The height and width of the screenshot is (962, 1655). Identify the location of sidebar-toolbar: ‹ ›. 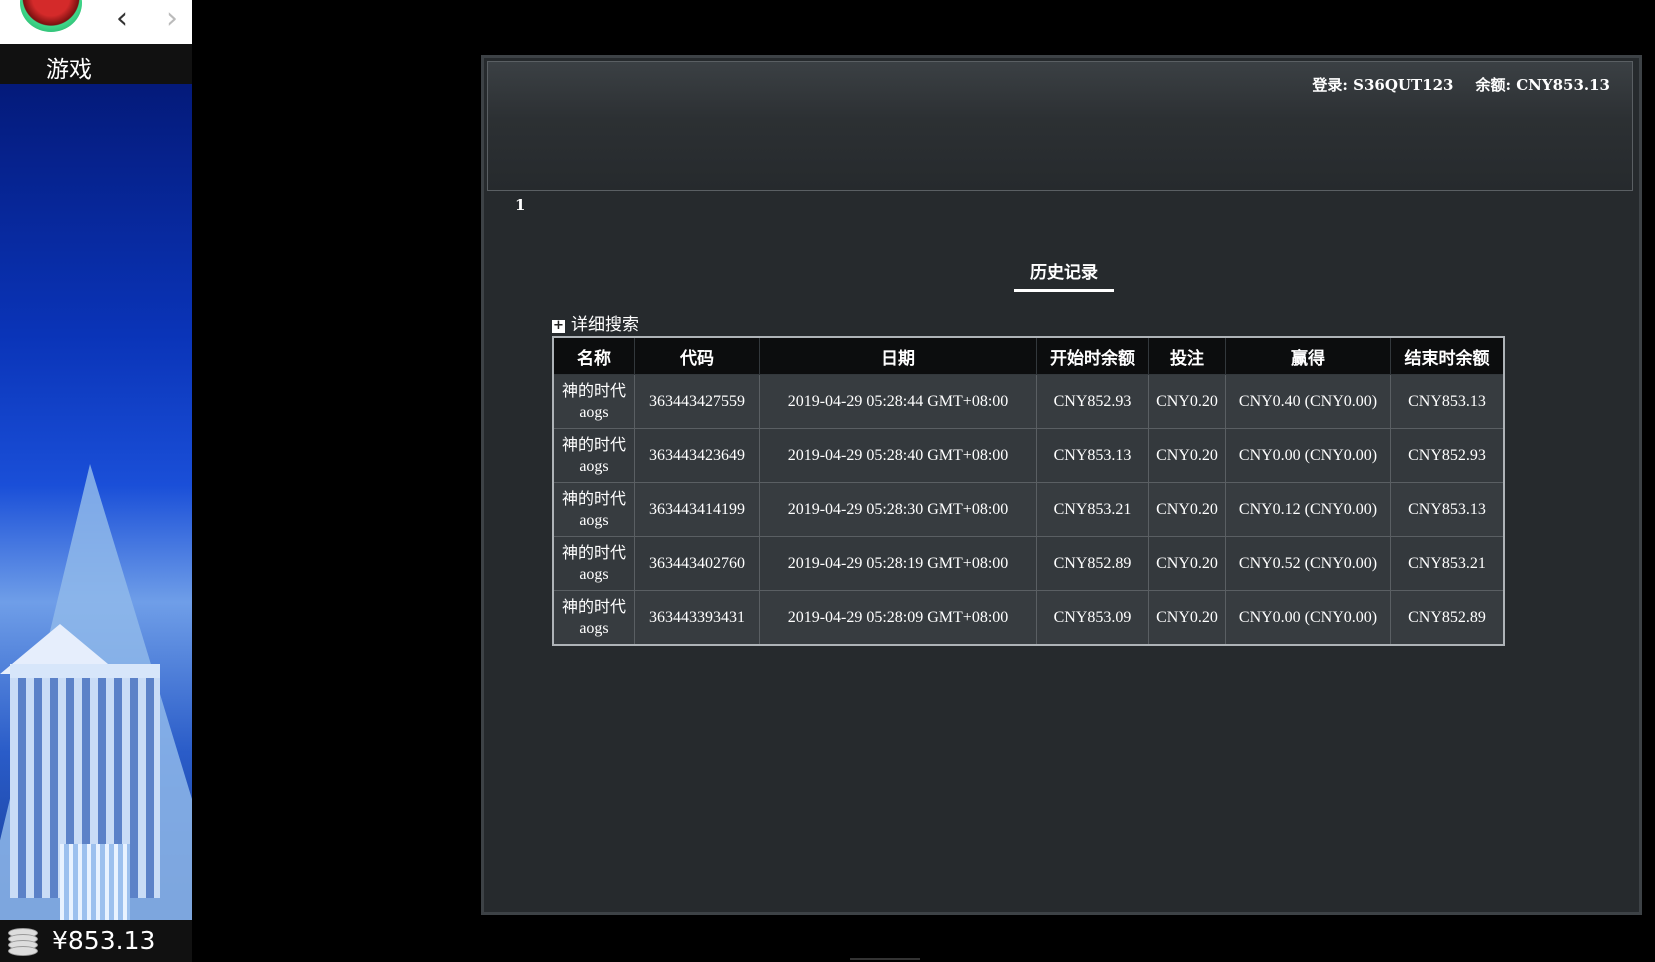
(96, 22).